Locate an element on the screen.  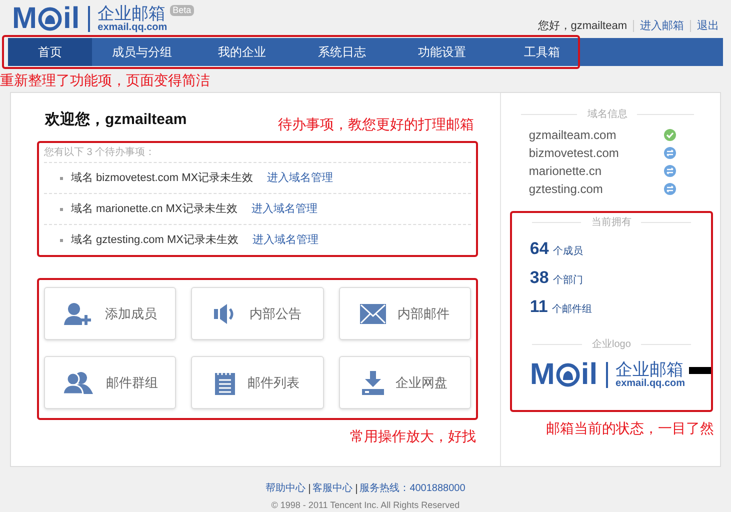
envelope-icon is located at coordinates (373, 314).